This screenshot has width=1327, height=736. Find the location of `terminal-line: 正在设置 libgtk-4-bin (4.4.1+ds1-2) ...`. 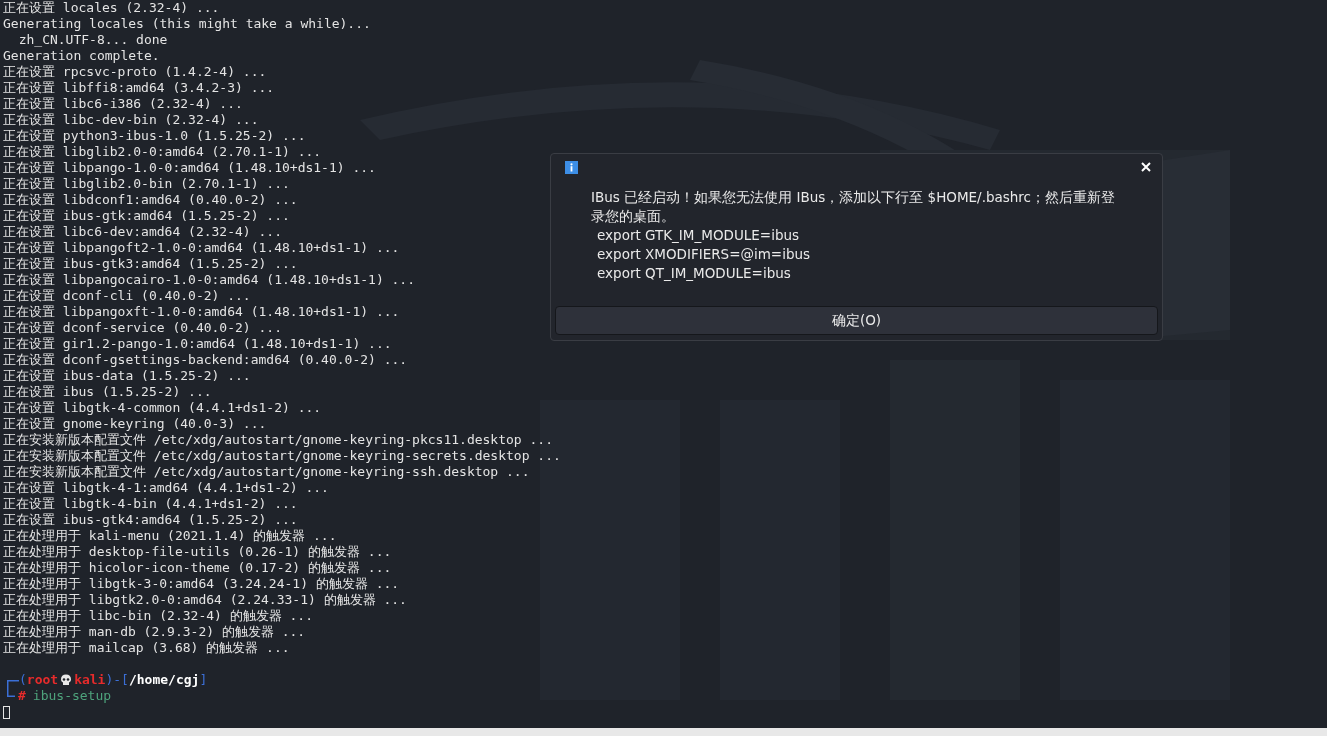

terminal-line: 正在设置 libgtk-4-bin (4.4.1+ds1-2) ... is located at coordinates (150, 504).